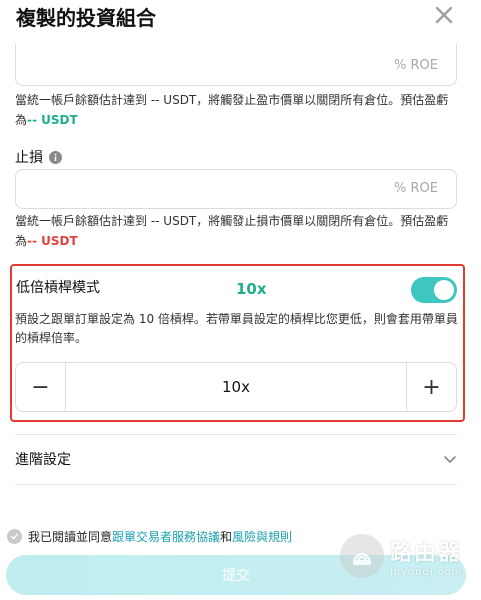 This screenshot has height=600, width=481. Describe the element at coordinates (444, 15) in the screenshot. I see `close-icon` at that location.